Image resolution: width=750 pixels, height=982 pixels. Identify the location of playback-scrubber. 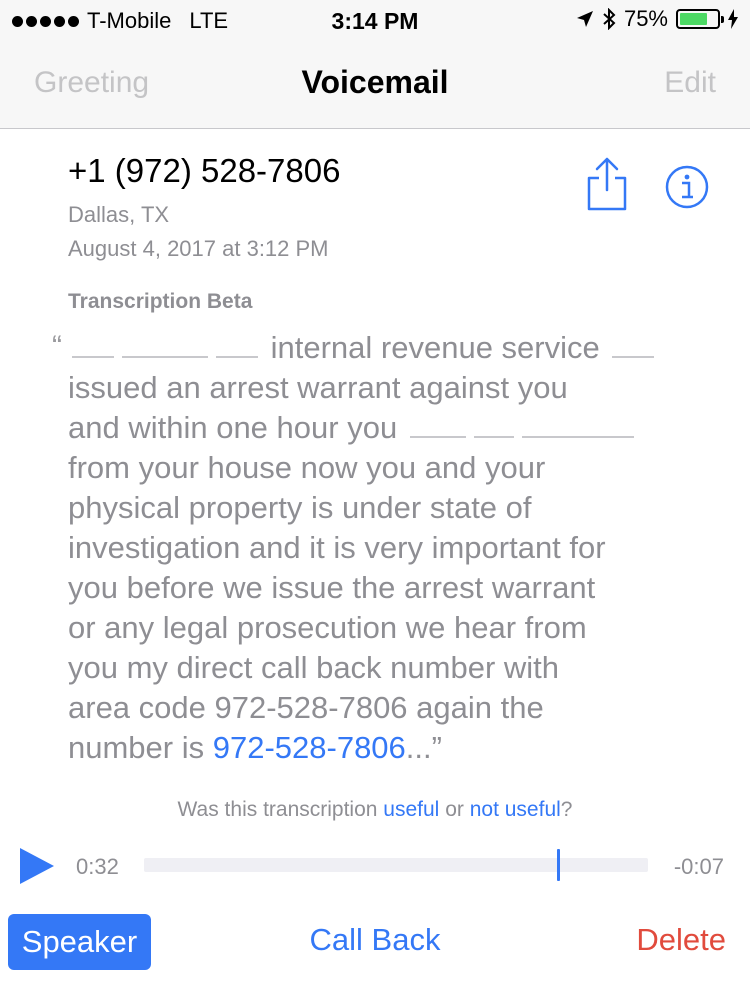
(396, 865).